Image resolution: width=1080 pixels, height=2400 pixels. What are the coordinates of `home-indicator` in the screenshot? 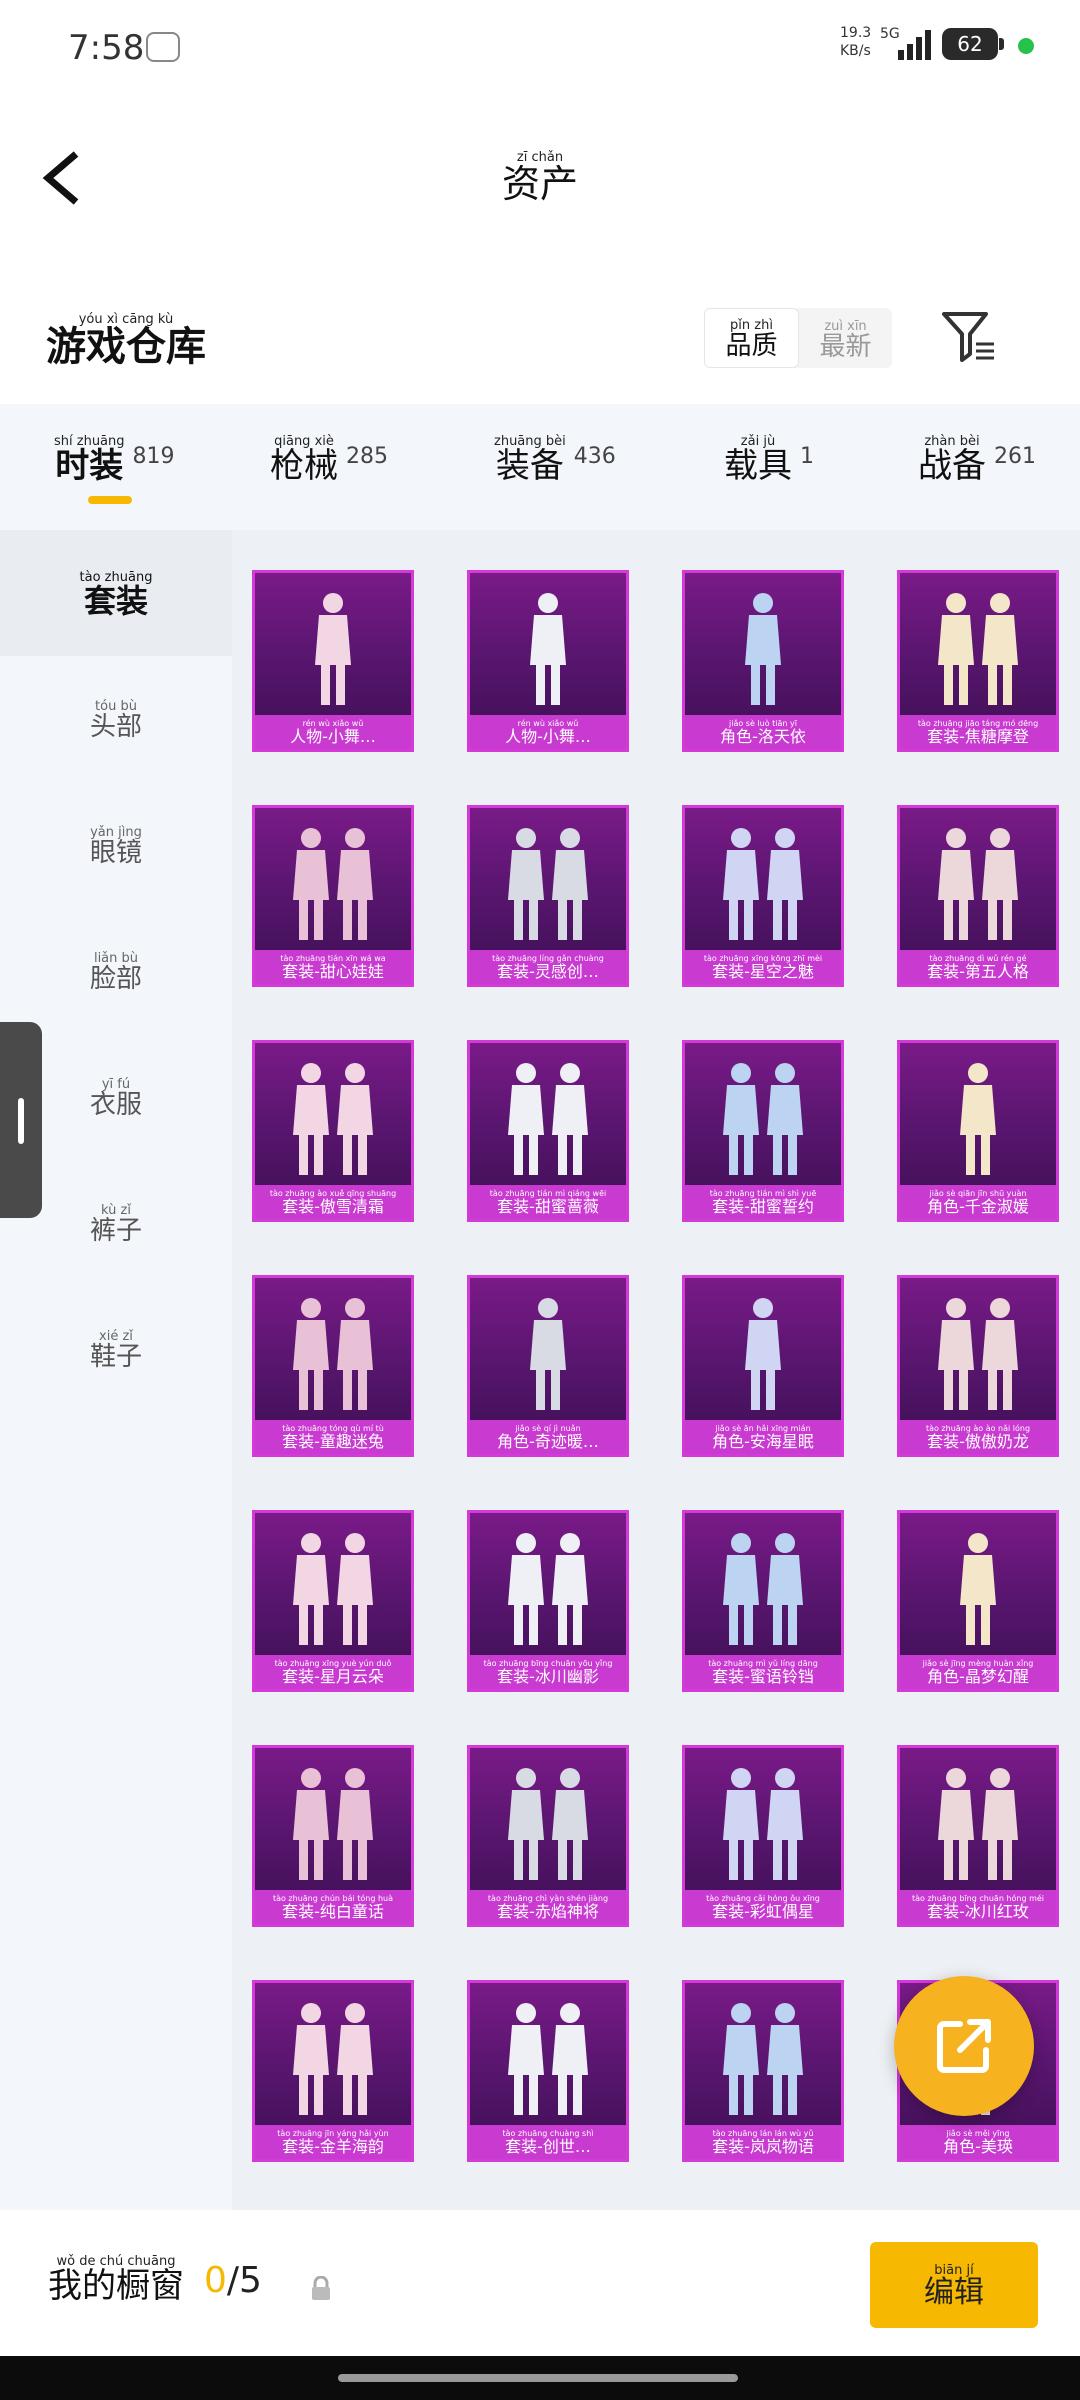 It's located at (538, 2378).